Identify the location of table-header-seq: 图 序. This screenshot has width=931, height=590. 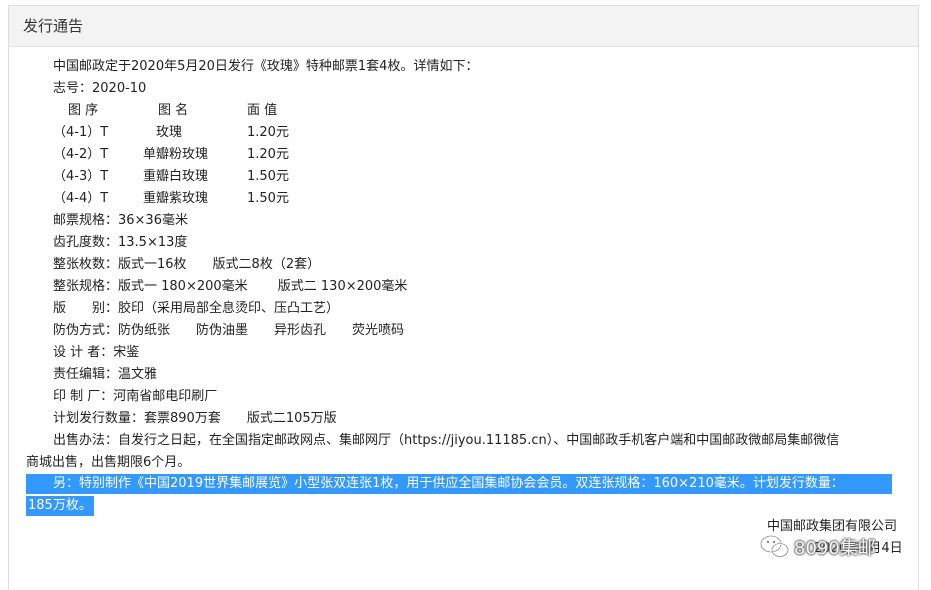
(83, 110).